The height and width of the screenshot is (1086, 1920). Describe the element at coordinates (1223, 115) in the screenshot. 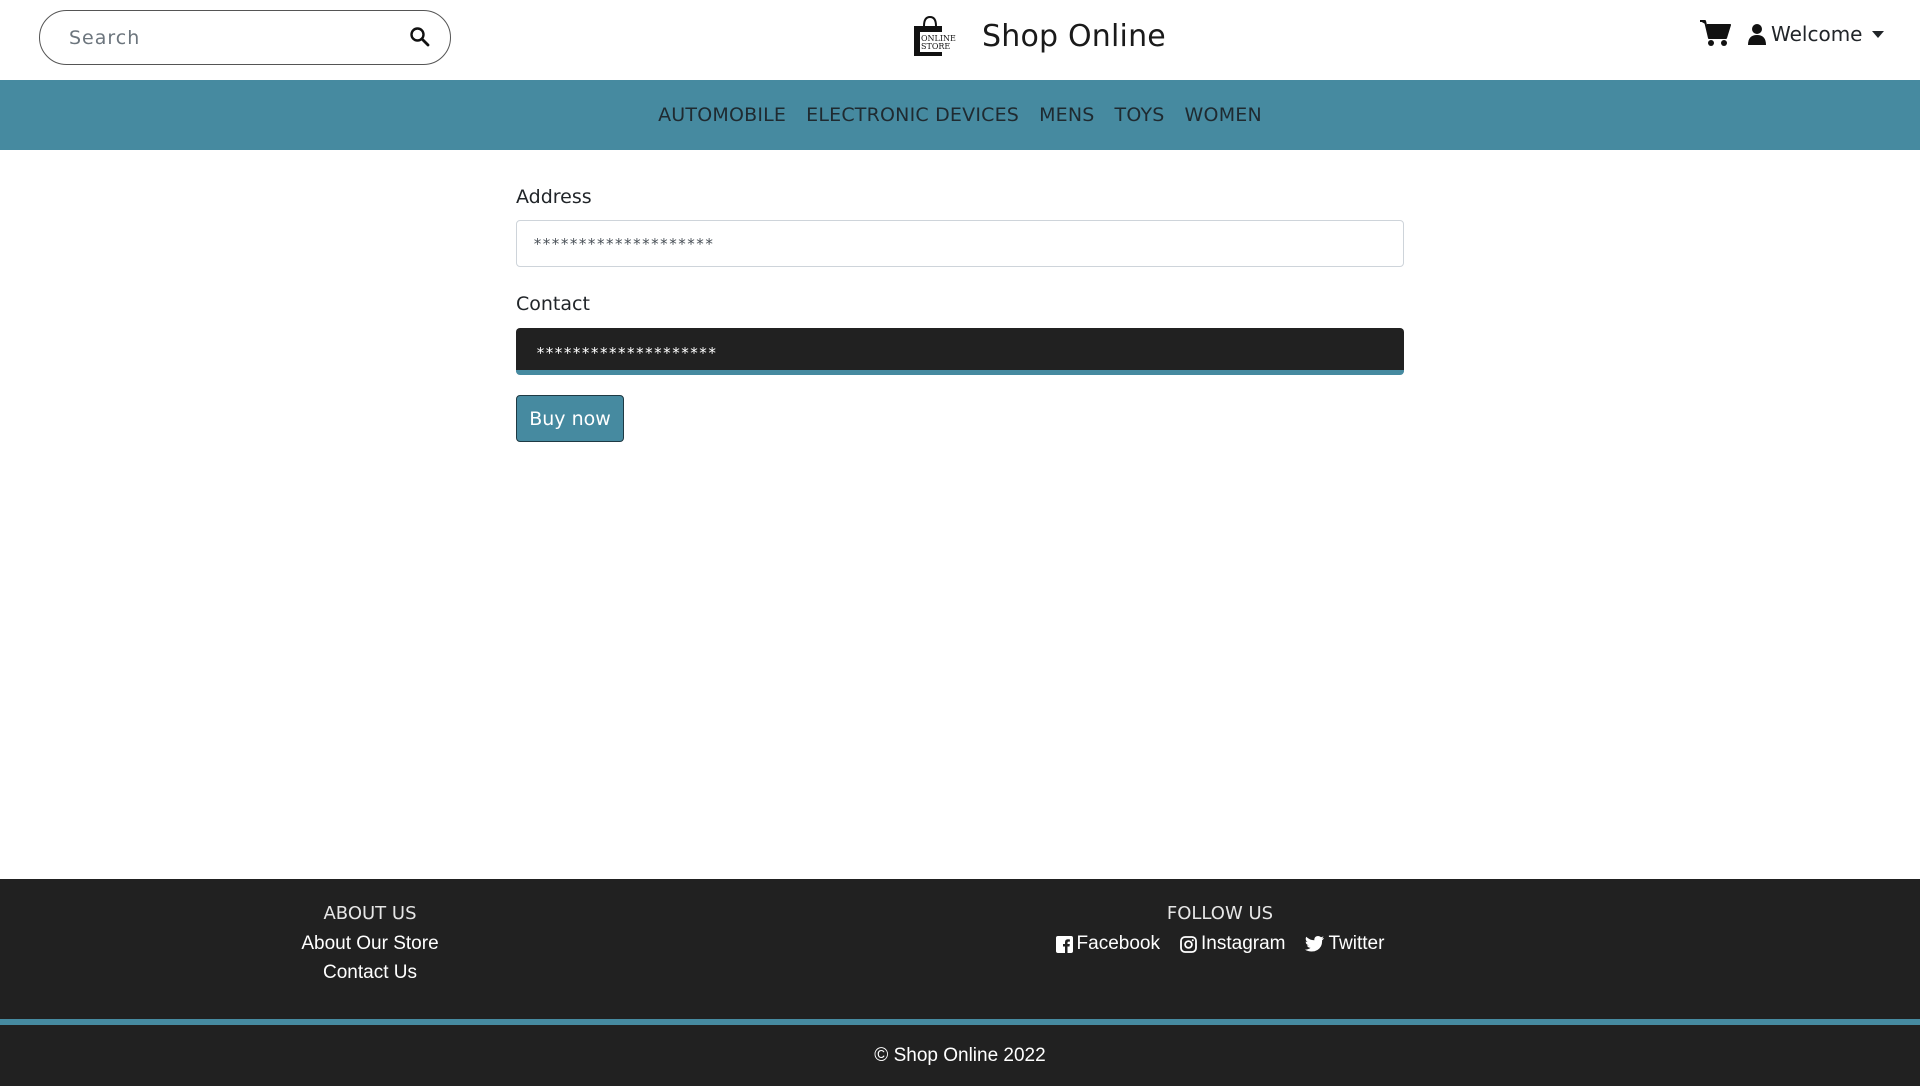

I see `nav-item-women: WOMEN` at that location.